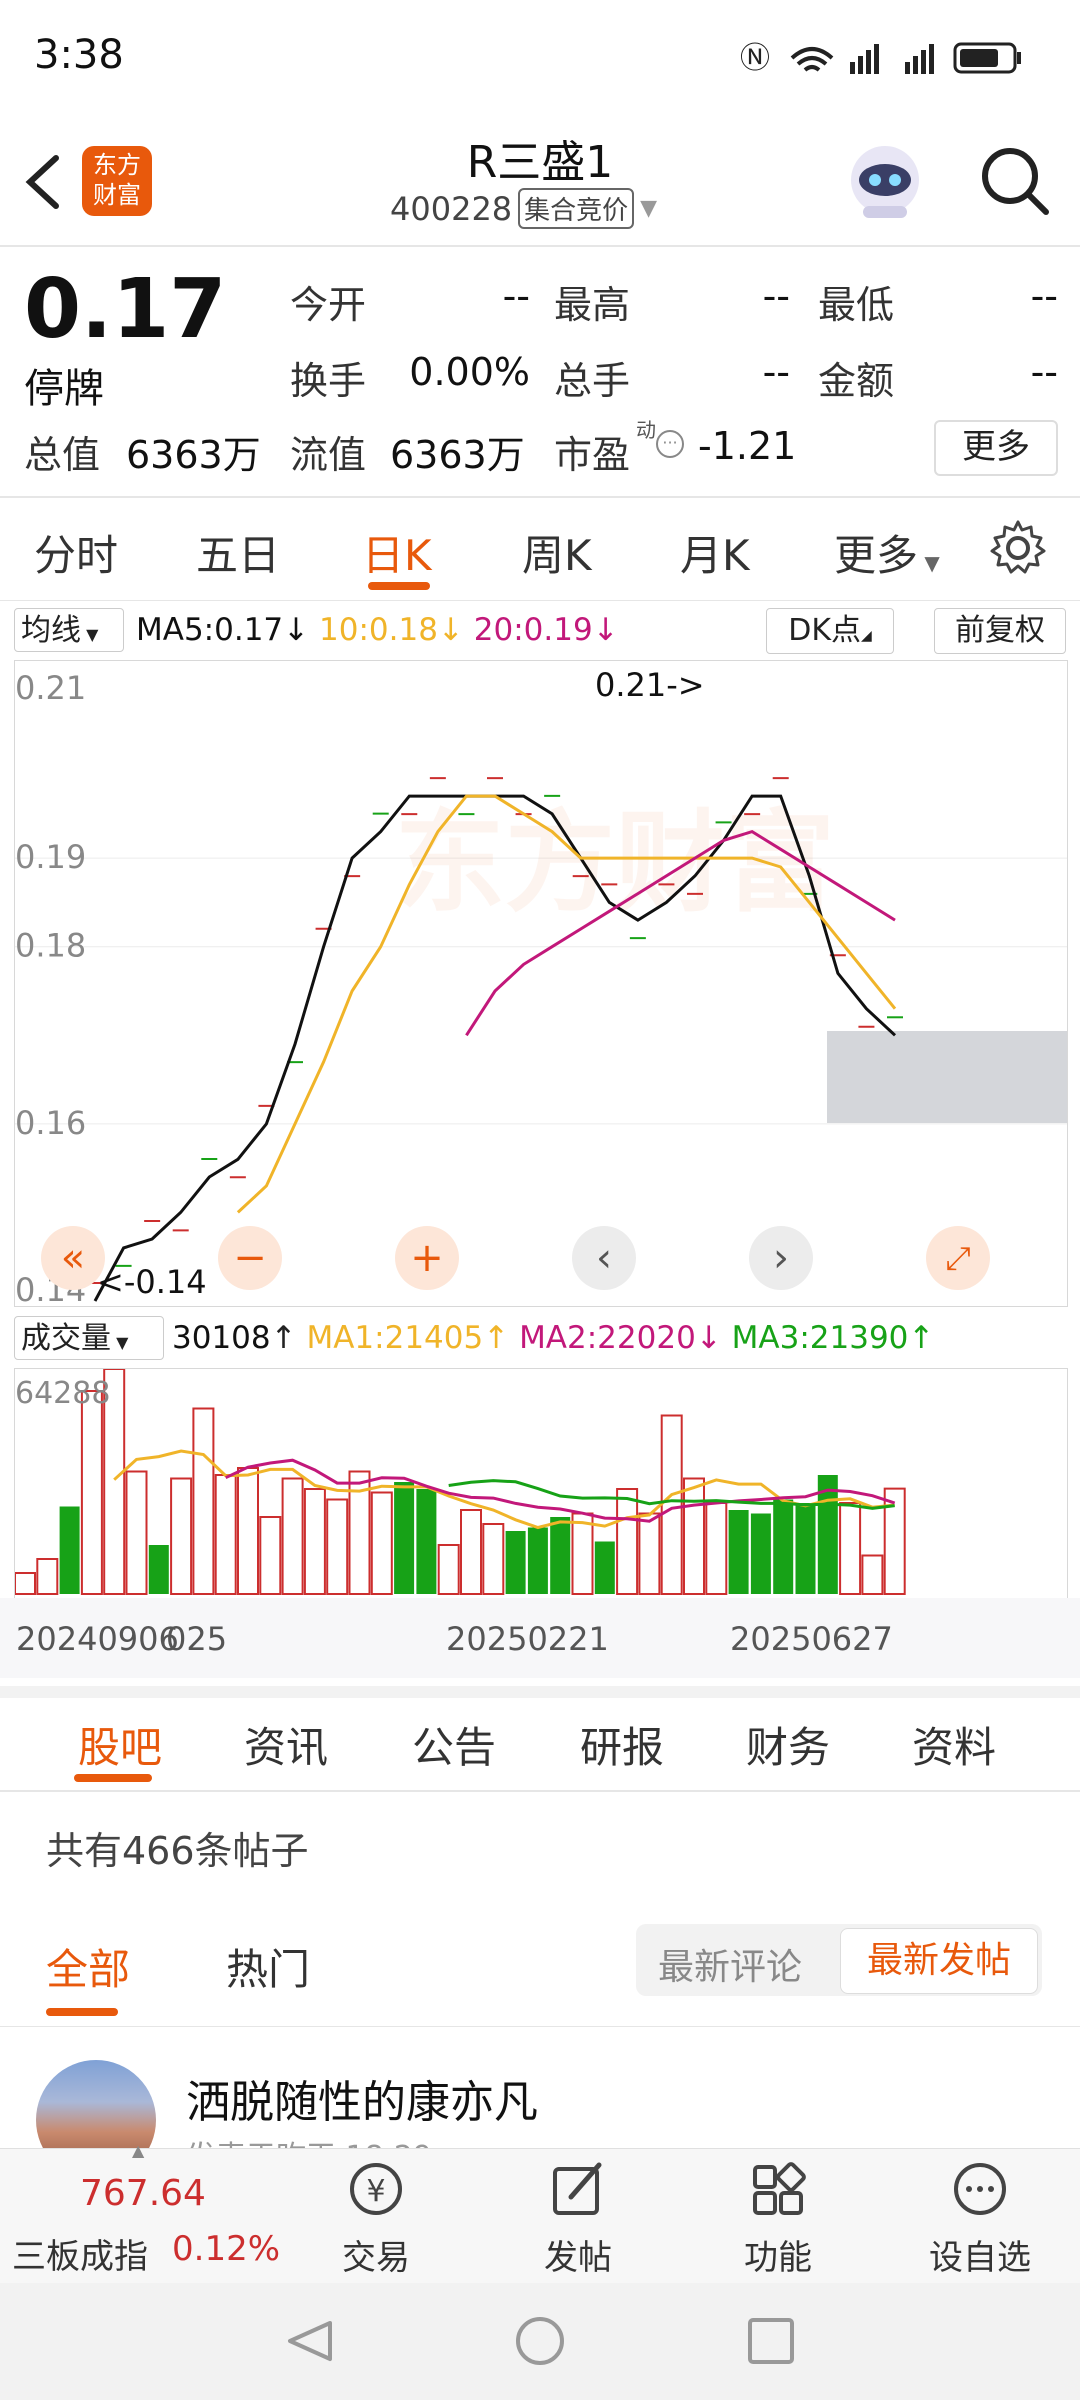  Describe the element at coordinates (397, 552) in the screenshot. I see `tab-daily-k: 日K` at that location.